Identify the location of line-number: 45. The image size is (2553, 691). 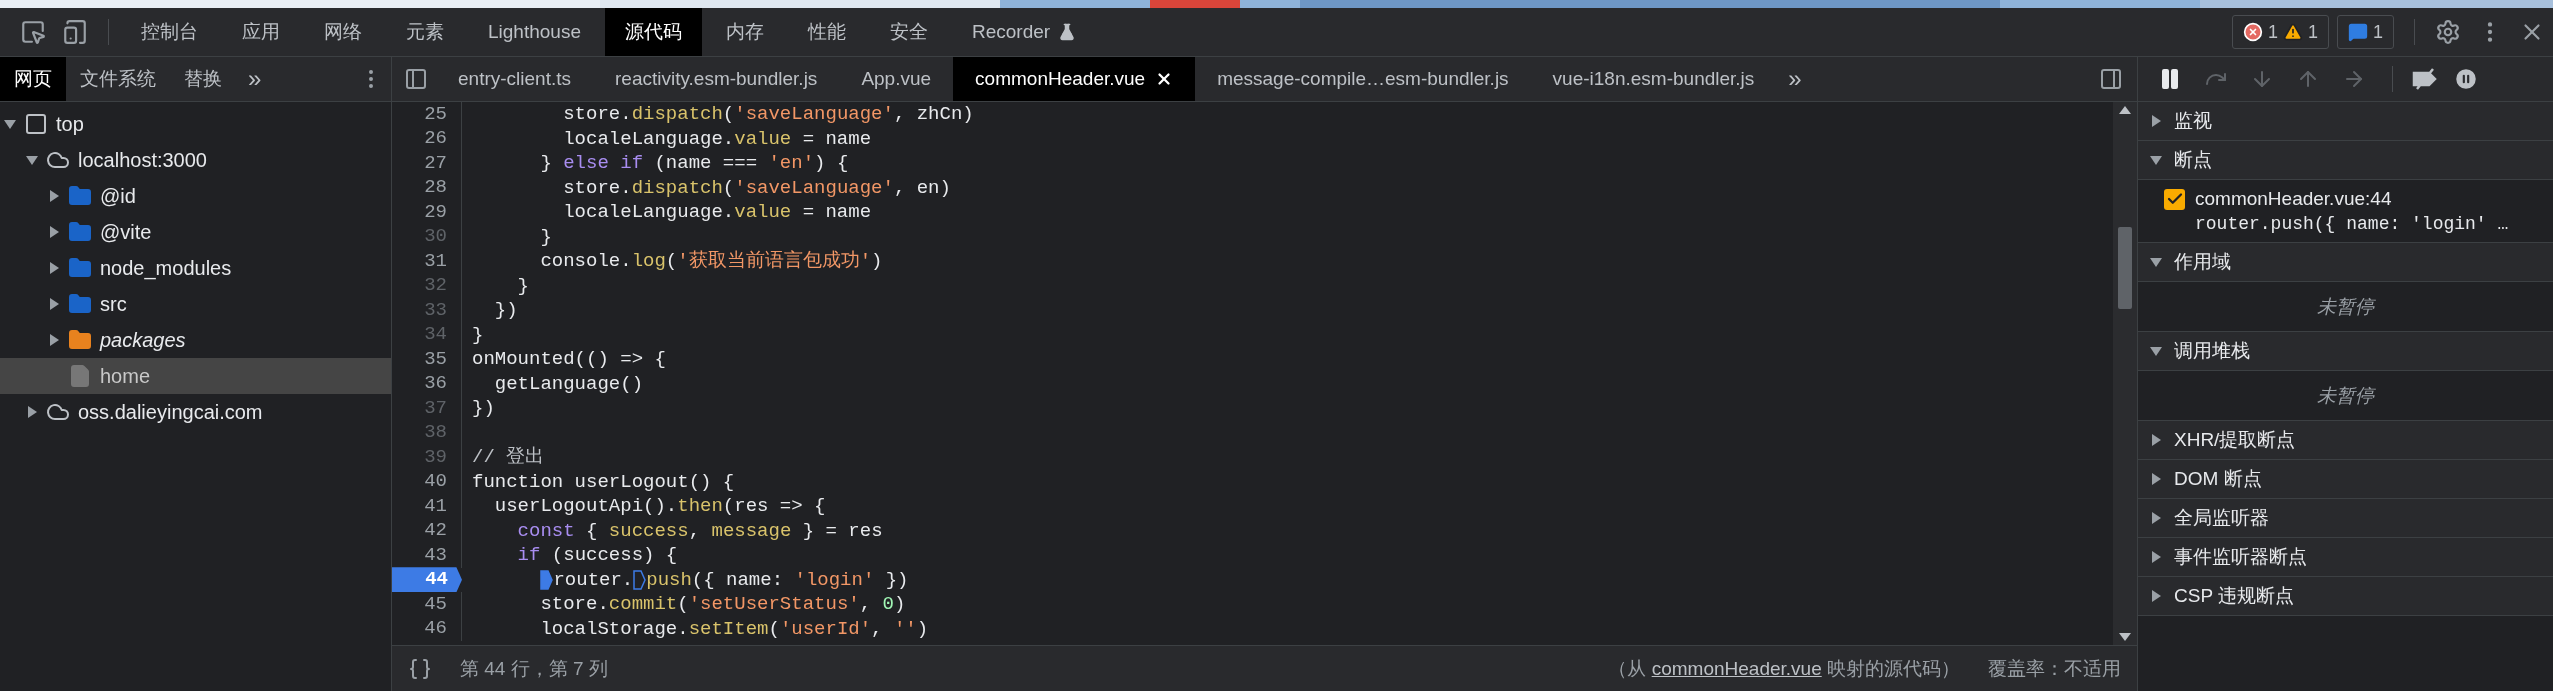
(427, 604).